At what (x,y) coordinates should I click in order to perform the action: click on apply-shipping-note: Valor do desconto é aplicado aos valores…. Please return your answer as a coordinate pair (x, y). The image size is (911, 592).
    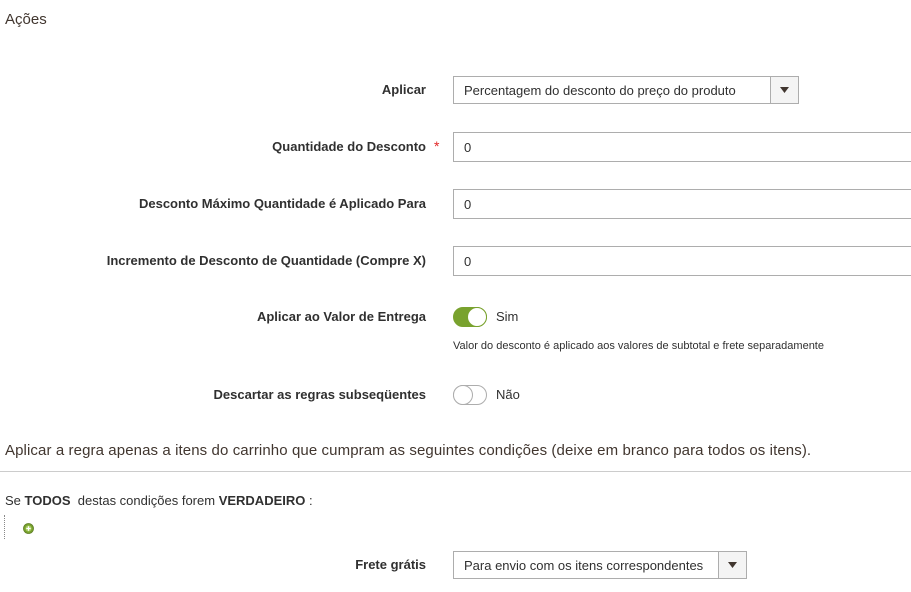
    Looking at the image, I should click on (638, 346).